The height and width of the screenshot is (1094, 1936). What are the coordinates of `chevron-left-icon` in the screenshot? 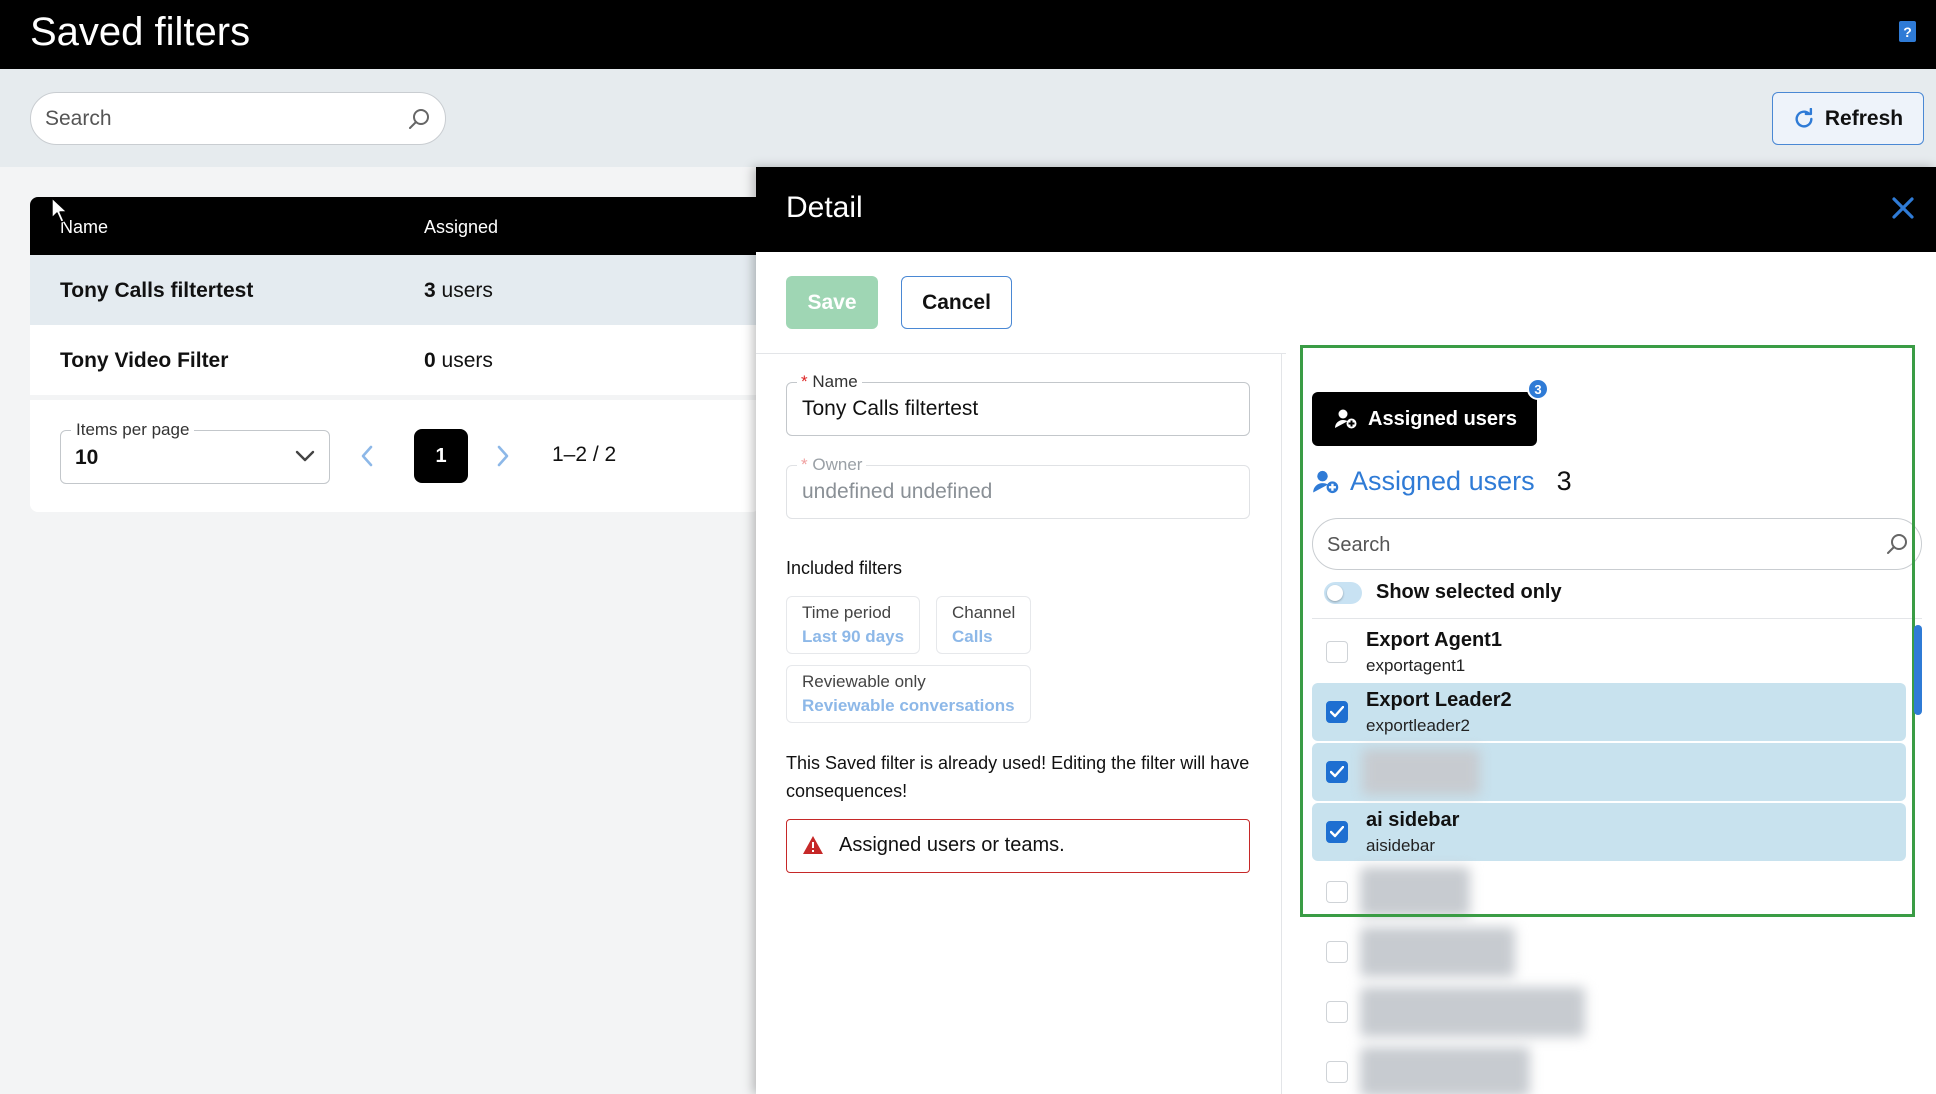 It's located at (367, 456).